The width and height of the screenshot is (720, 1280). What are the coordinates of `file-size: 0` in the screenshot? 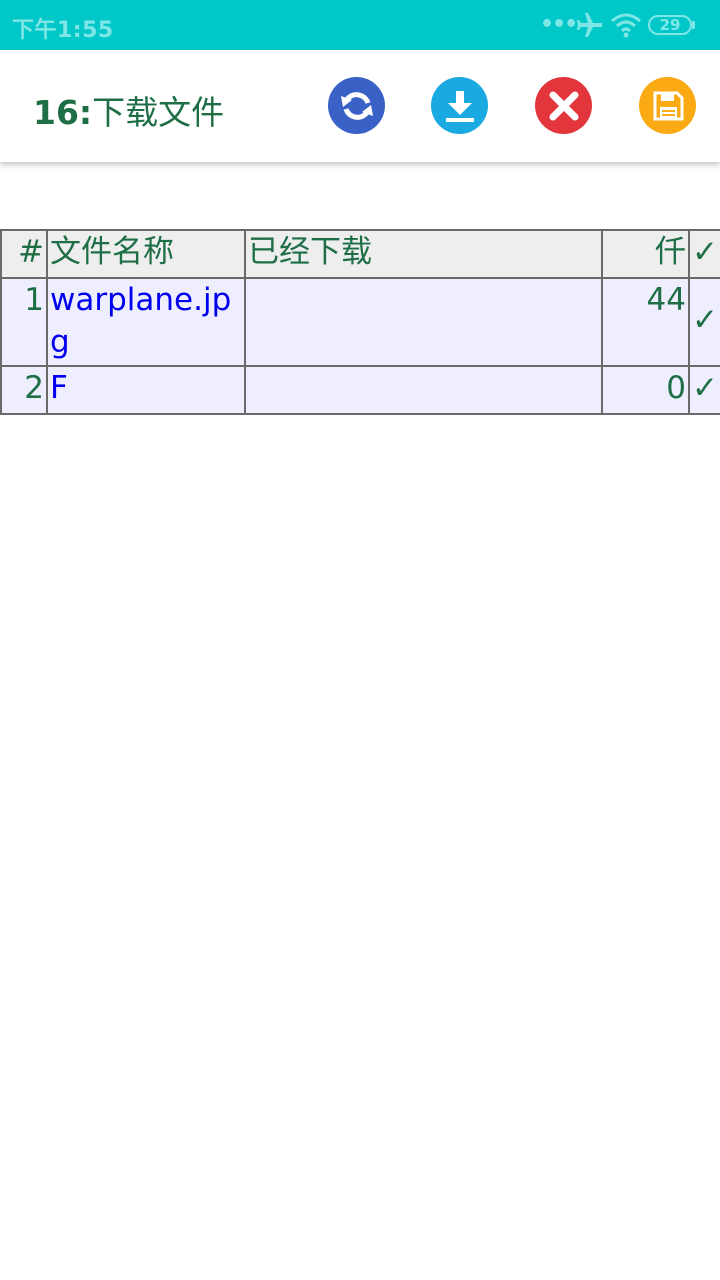 It's located at (645, 390).